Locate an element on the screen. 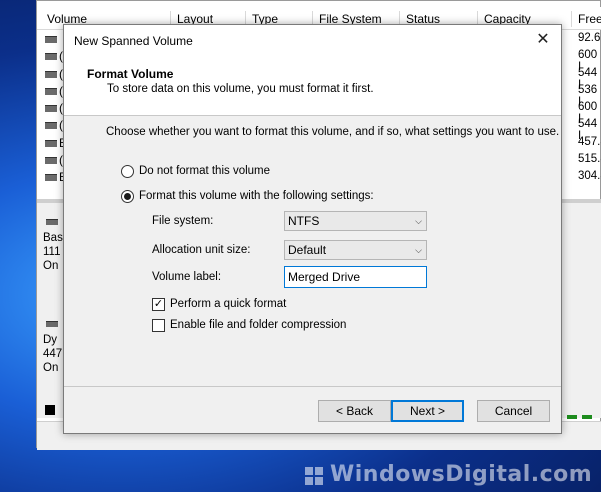  next-button: Next > is located at coordinates (427, 411).